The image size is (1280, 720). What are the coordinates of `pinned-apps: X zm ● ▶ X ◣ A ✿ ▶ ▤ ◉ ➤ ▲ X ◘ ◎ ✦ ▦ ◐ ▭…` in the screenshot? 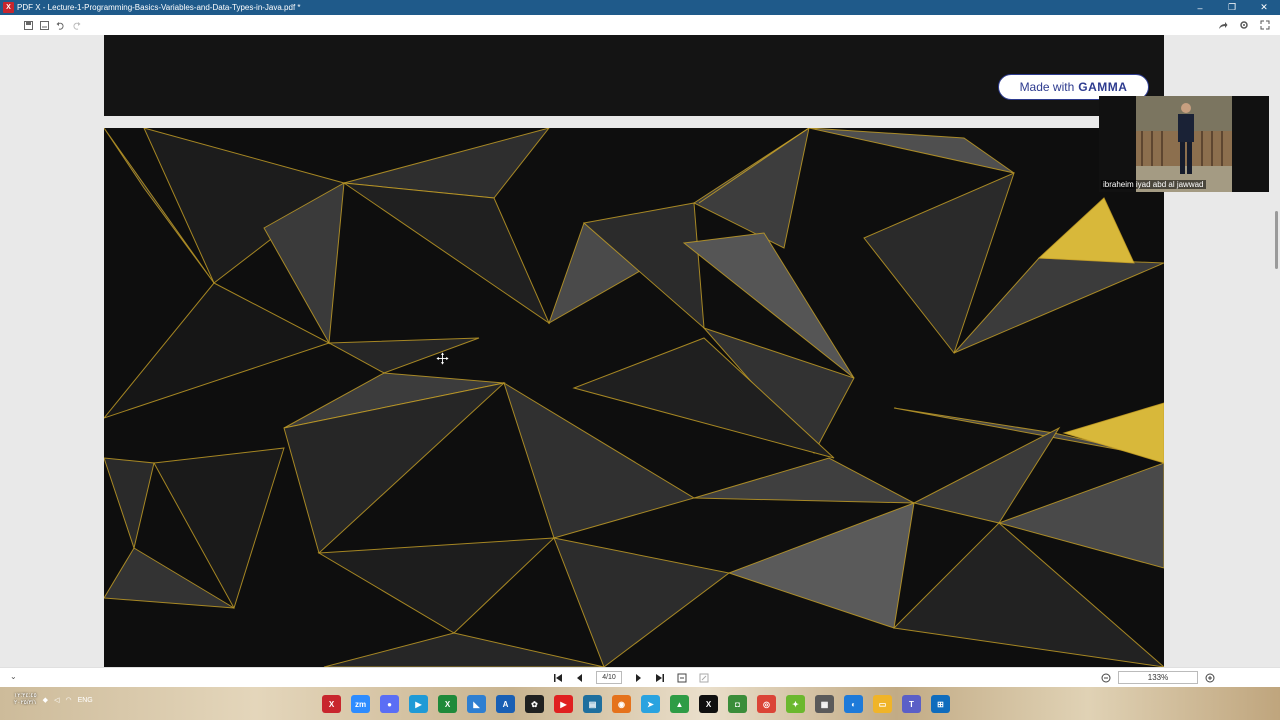 It's located at (636, 704).